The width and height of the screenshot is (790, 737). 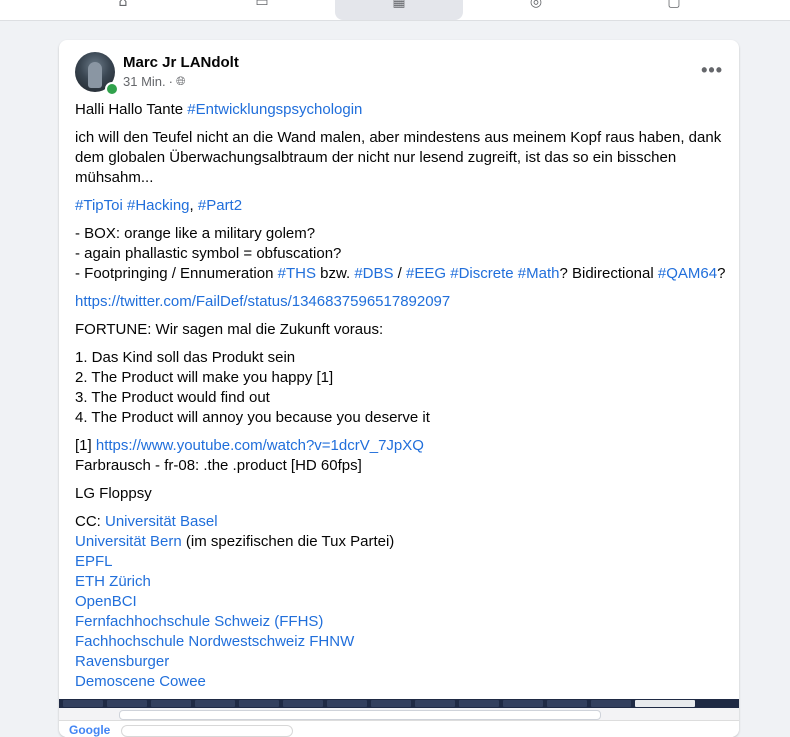 I want to click on comma: ,, so click(x=193, y=205).